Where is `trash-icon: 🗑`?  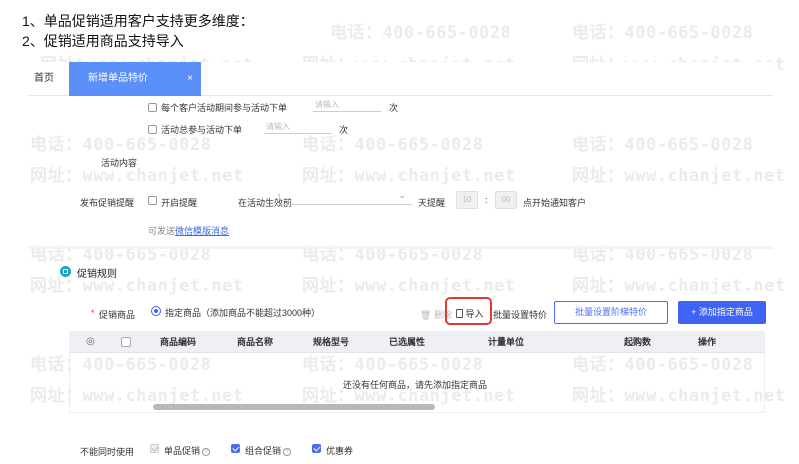 trash-icon: 🗑 is located at coordinates (426, 315).